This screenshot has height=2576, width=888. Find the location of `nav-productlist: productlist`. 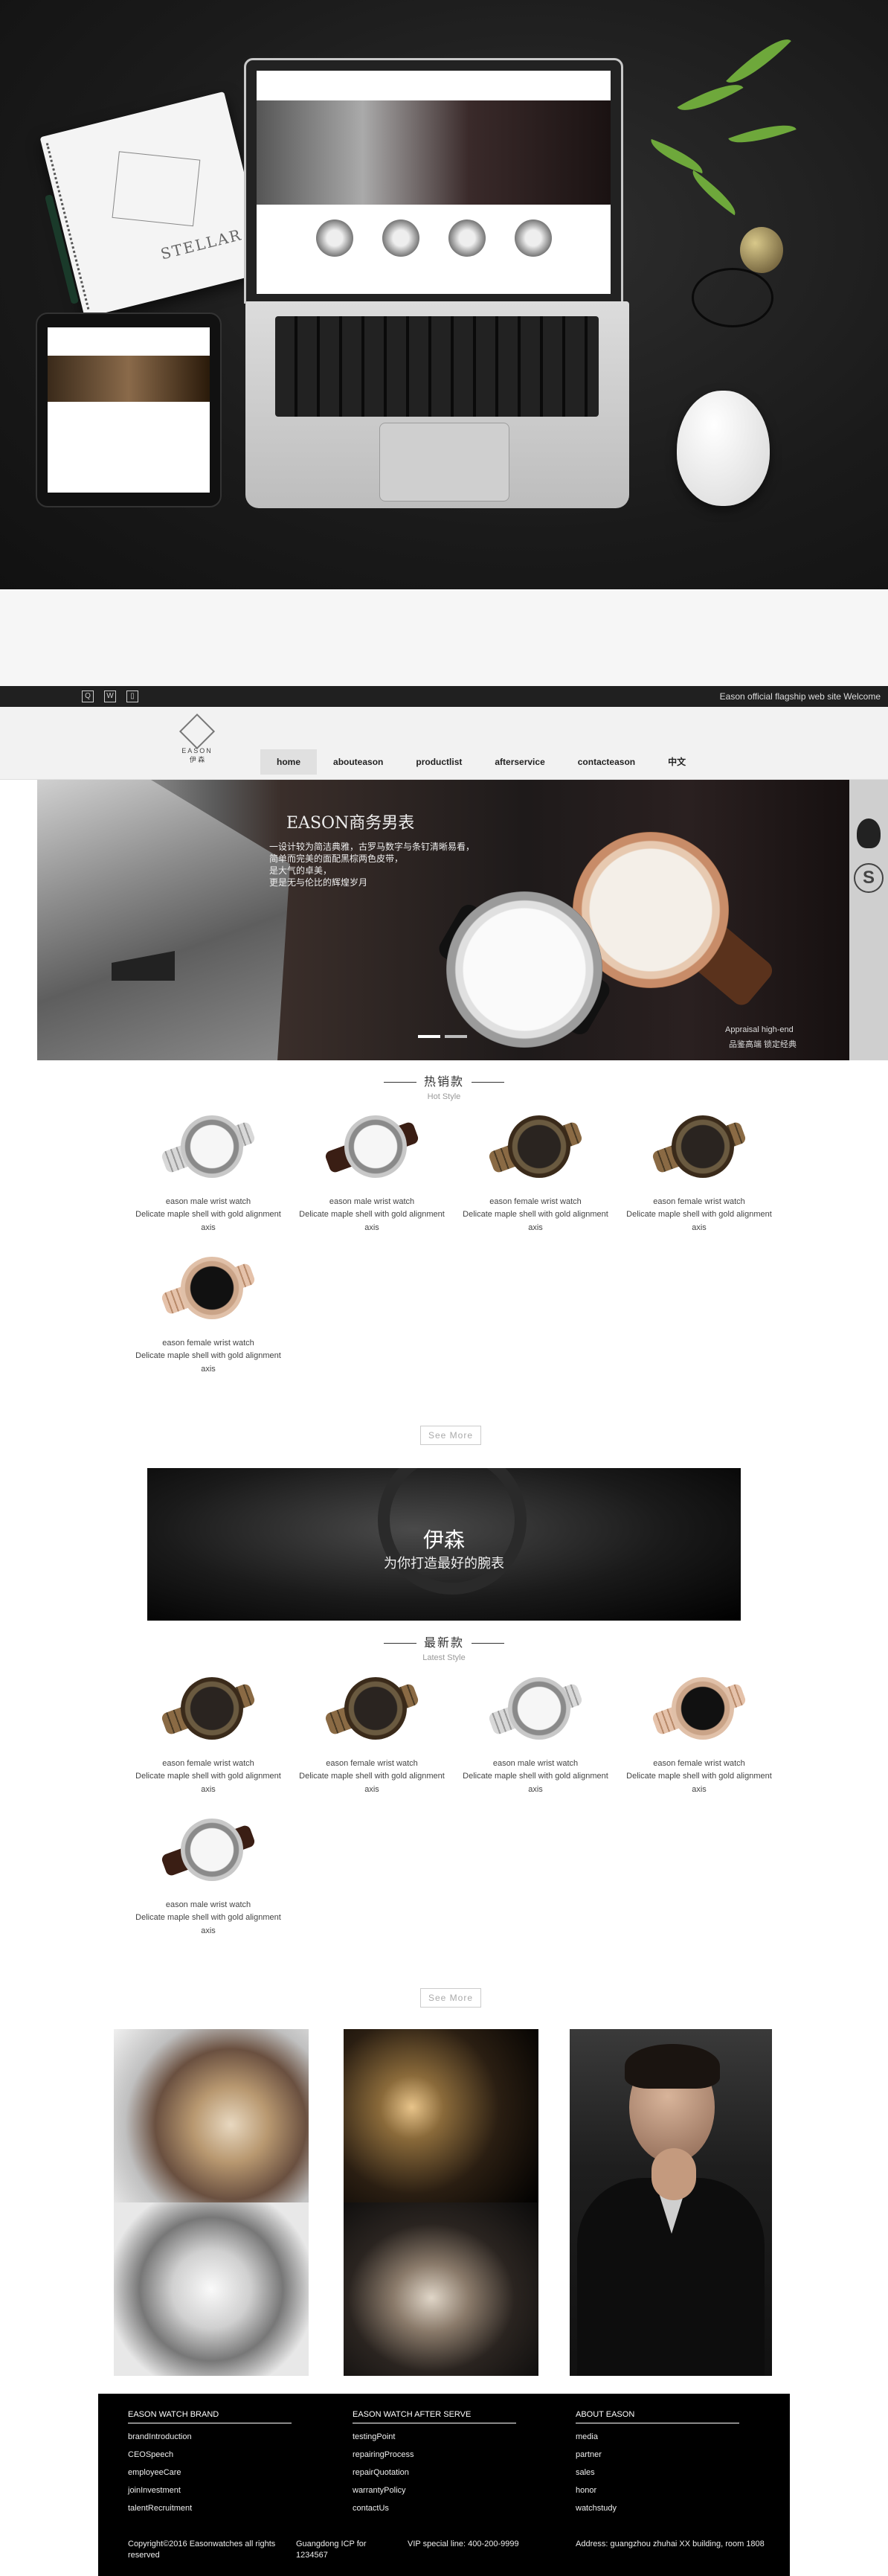

nav-productlist: productlist is located at coordinates (438, 762).